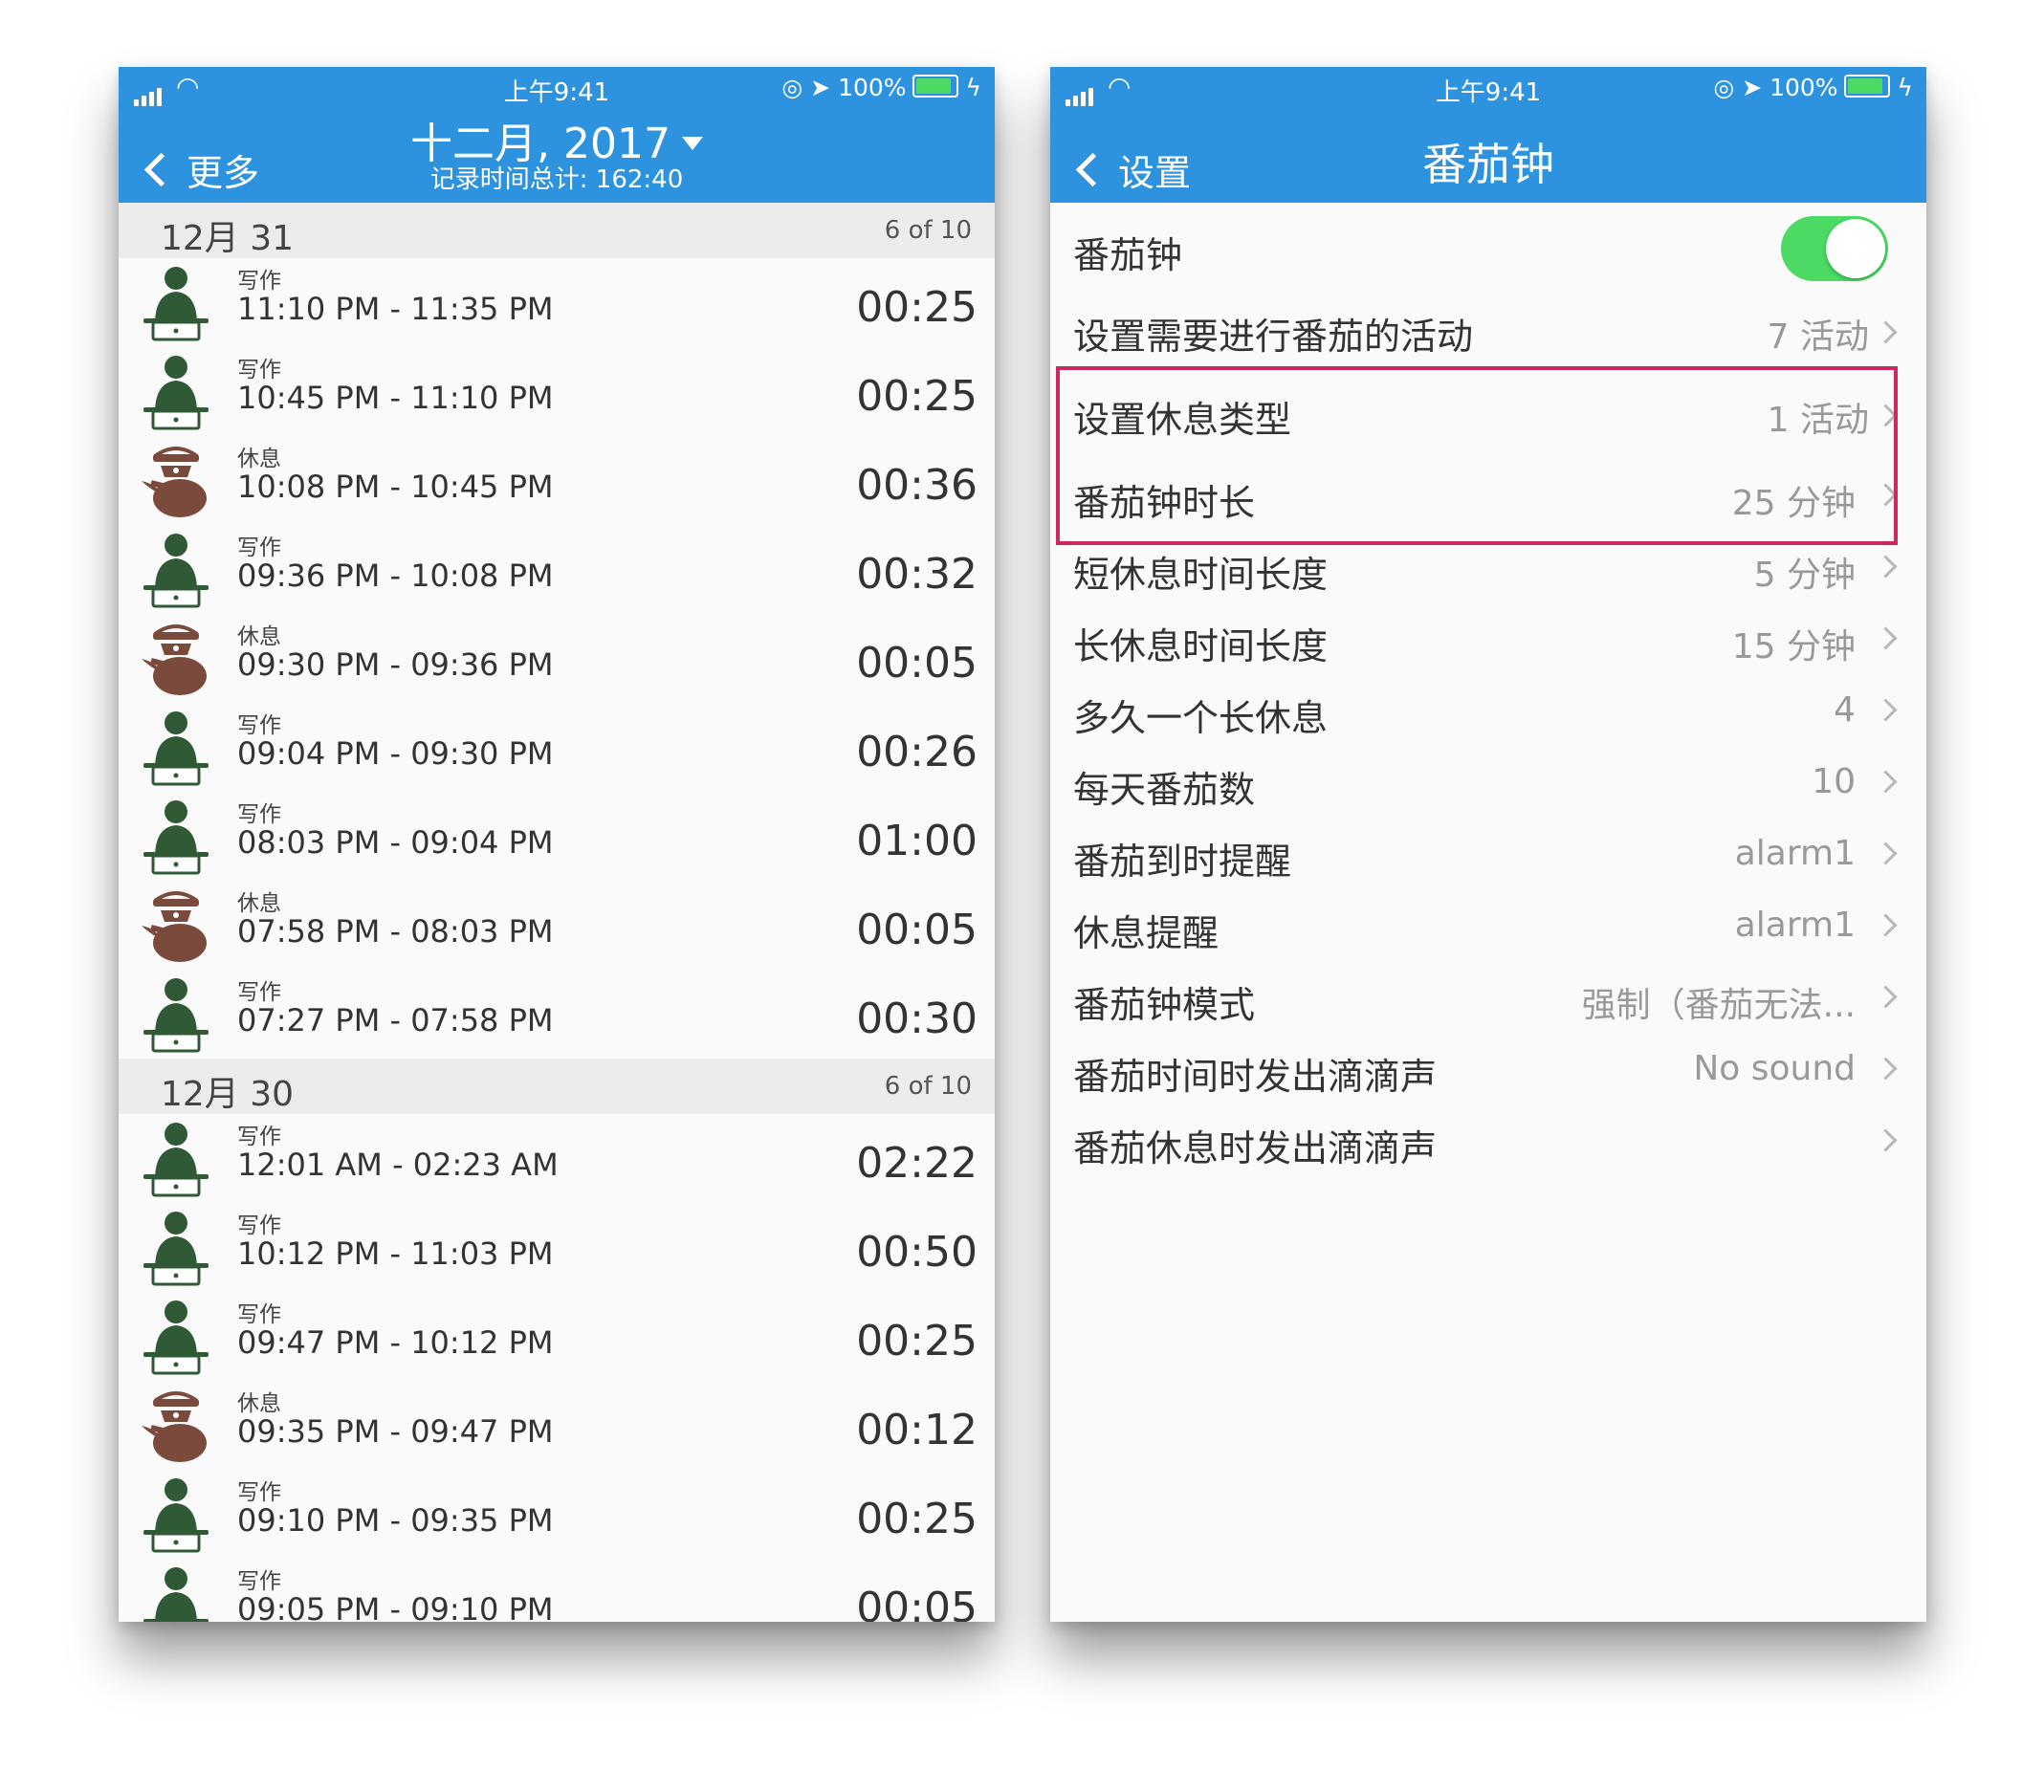  Describe the element at coordinates (557, 569) in the screenshot. I see `record-row: 写作 09:36 PM - 10:08 PM 00:32` at that location.